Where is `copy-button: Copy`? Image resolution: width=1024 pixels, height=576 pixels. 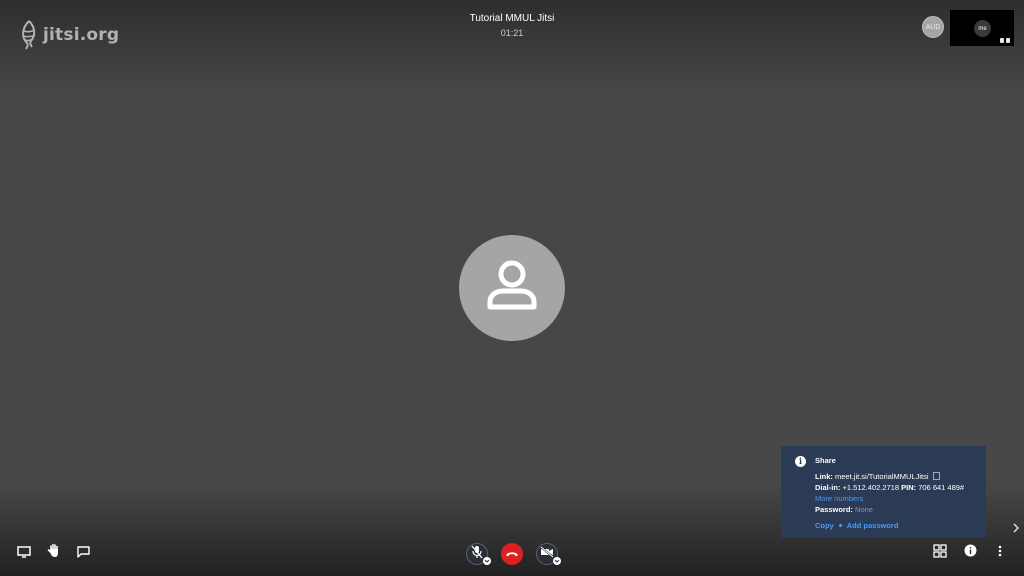 copy-button: Copy is located at coordinates (824, 525).